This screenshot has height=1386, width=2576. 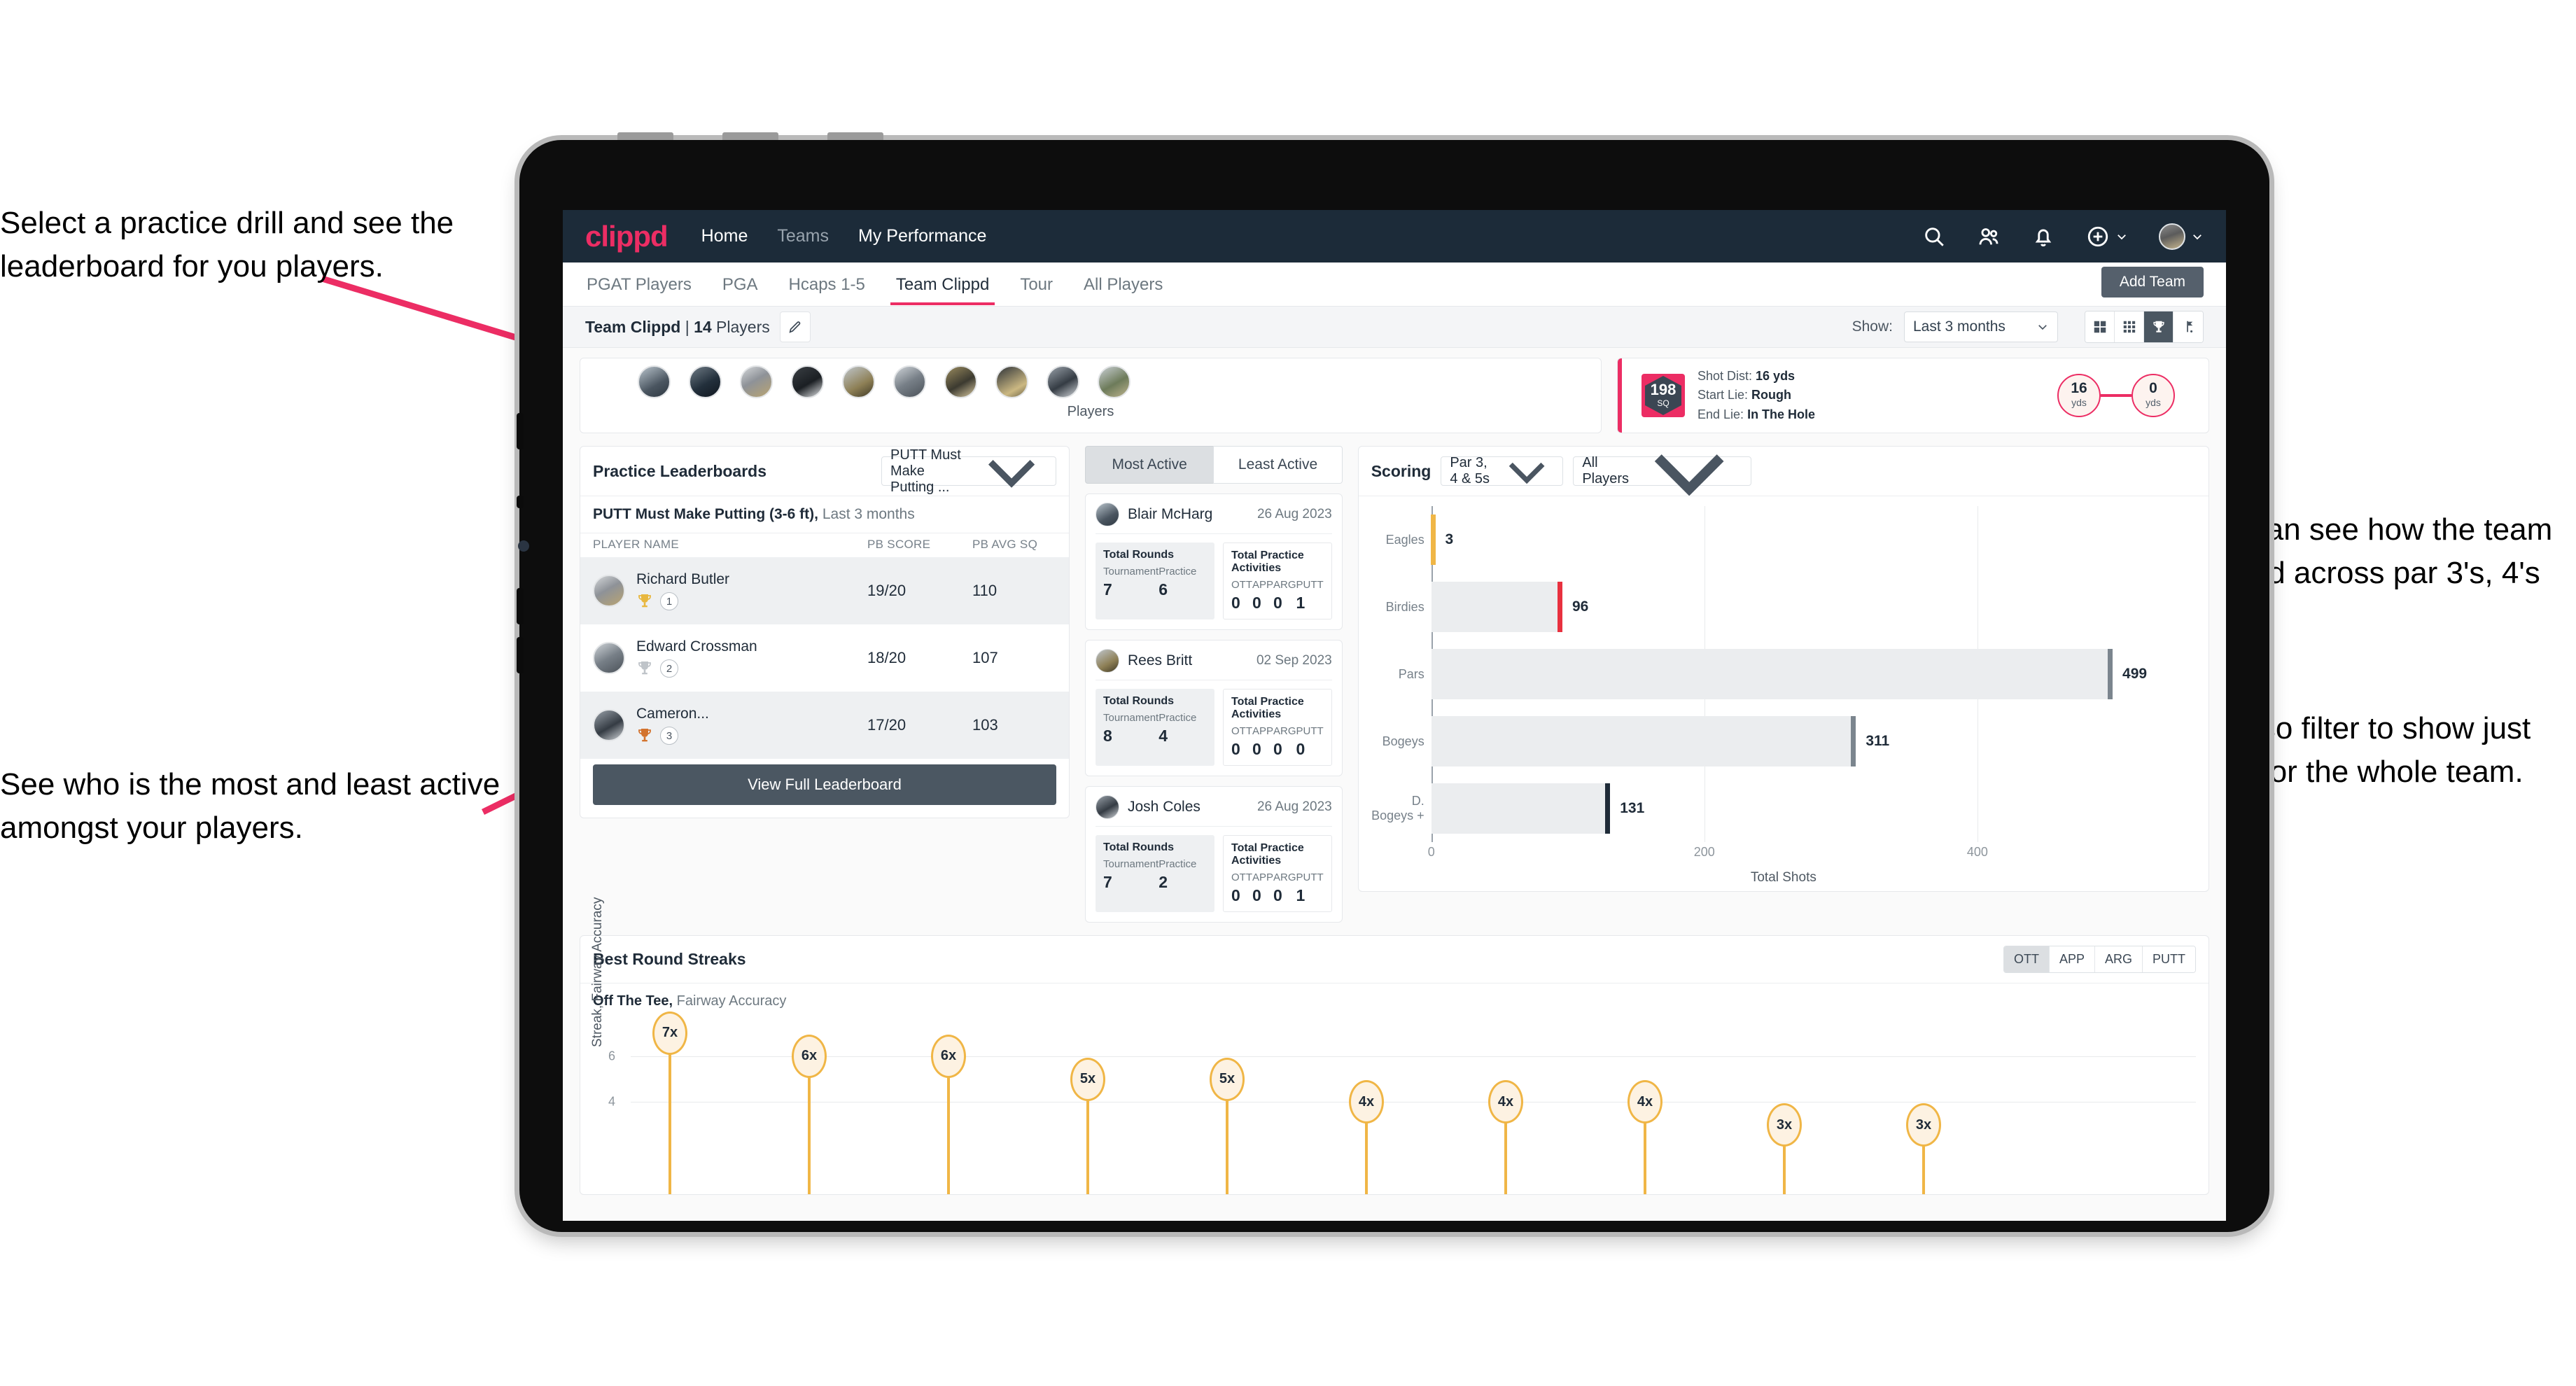 I want to click on view-mode-grid-large, so click(x=2100, y=327).